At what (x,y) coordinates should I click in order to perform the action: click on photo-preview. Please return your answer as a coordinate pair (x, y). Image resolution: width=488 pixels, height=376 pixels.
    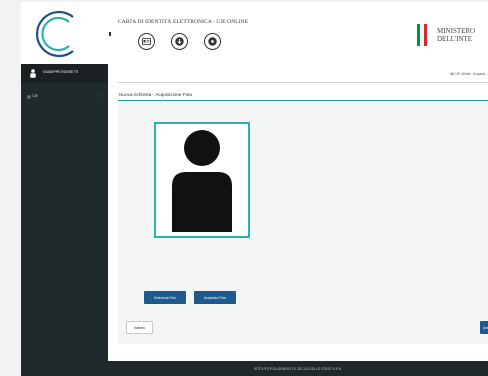
    Looking at the image, I should click on (202, 180).